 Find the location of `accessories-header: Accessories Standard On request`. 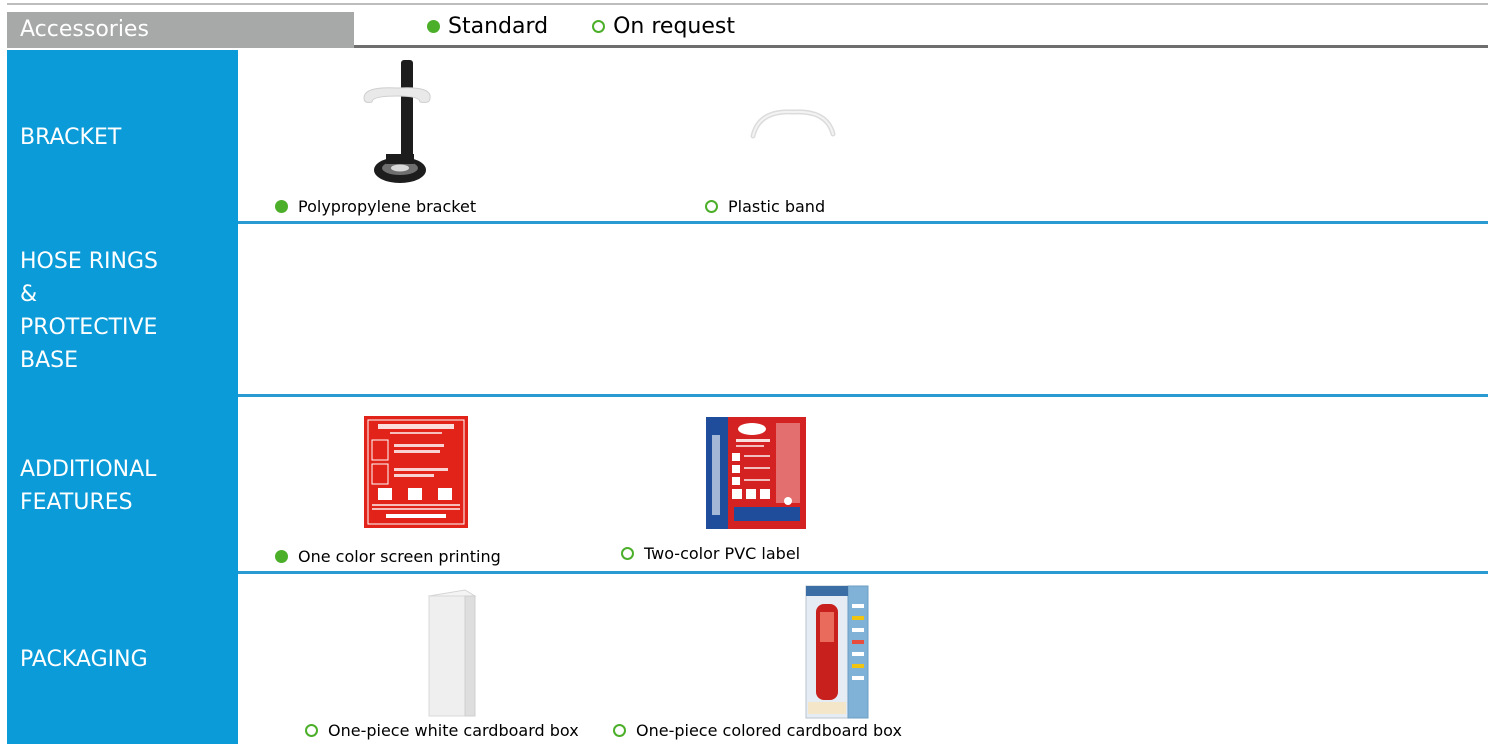

accessories-header: Accessories Standard On request is located at coordinates (747, 26).